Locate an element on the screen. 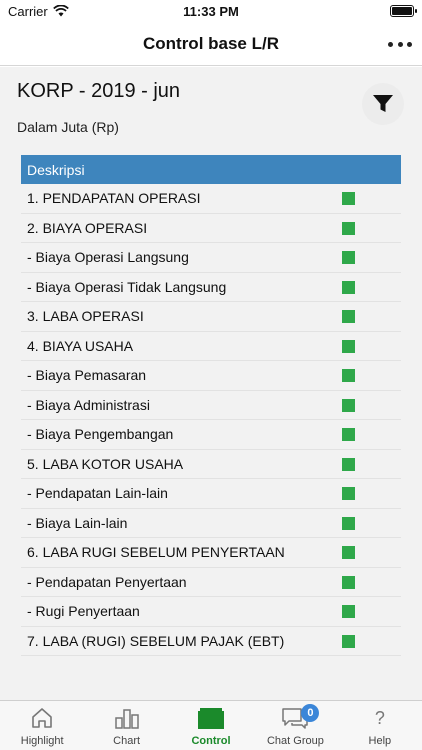  row-label: 6. LABA RUGI SEBELUM PENYERTAAN is located at coordinates (156, 552).